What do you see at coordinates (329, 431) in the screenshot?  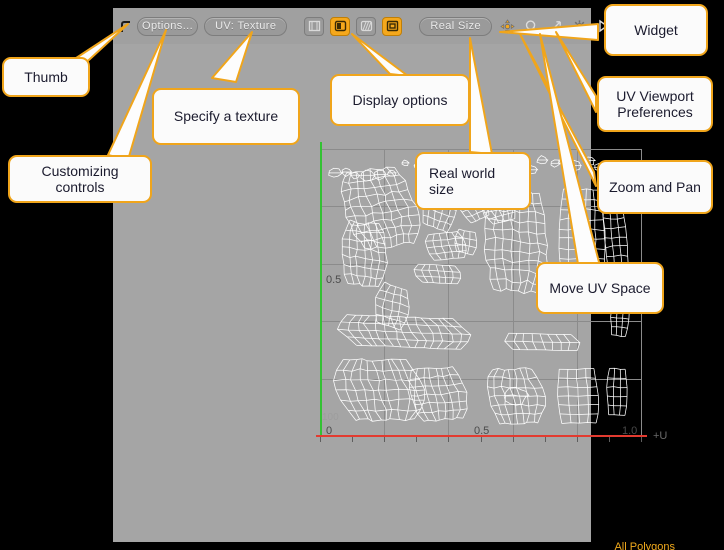 I see `u-tick-0: 0` at bounding box center [329, 431].